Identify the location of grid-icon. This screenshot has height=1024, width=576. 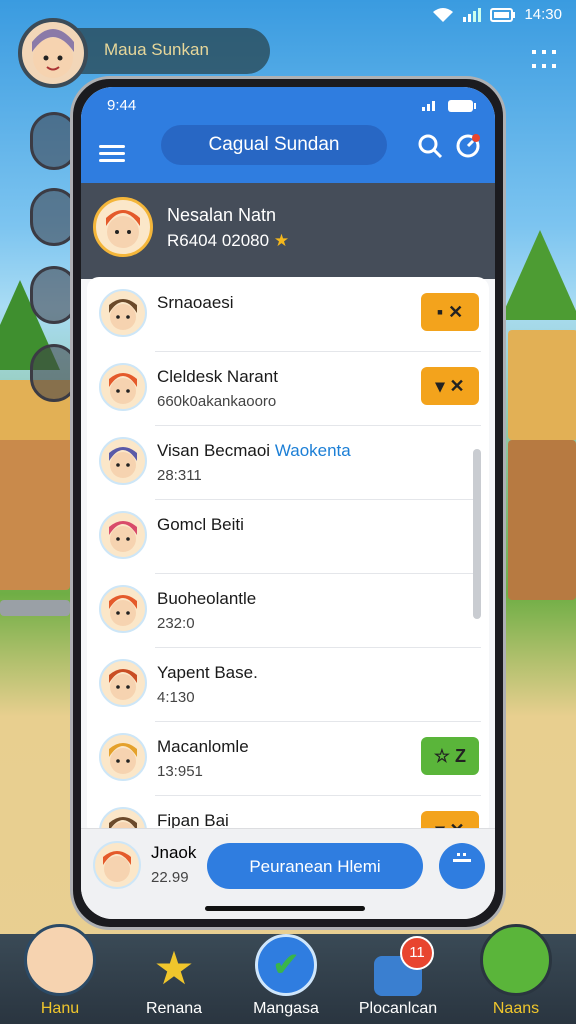
(544, 59).